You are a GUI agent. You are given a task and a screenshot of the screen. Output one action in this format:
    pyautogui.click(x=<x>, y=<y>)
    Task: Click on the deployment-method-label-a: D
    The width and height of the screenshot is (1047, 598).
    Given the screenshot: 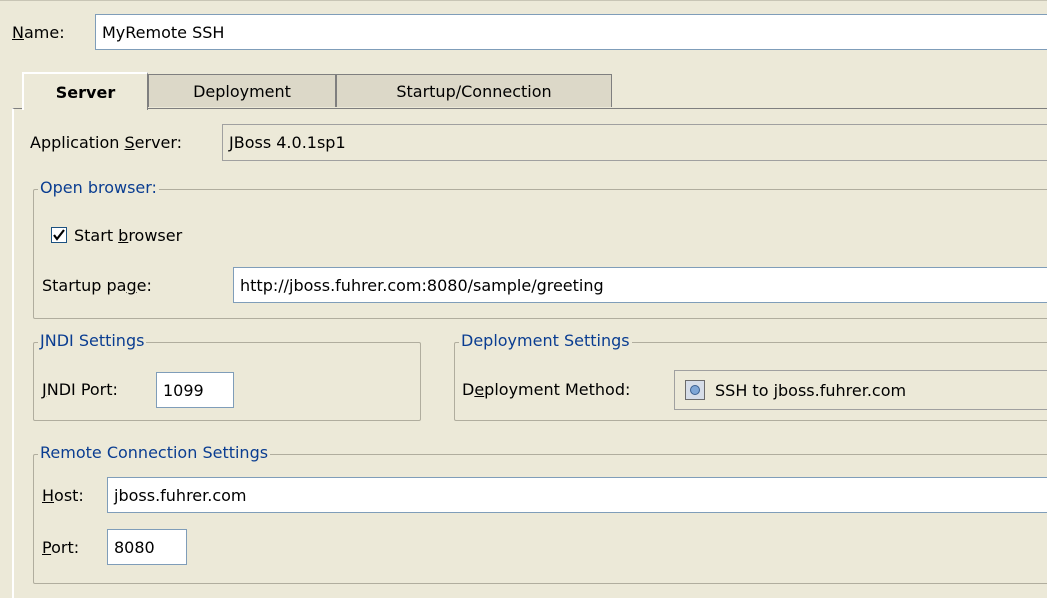 What is the action you would take?
    pyautogui.click(x=468, y=389)
    